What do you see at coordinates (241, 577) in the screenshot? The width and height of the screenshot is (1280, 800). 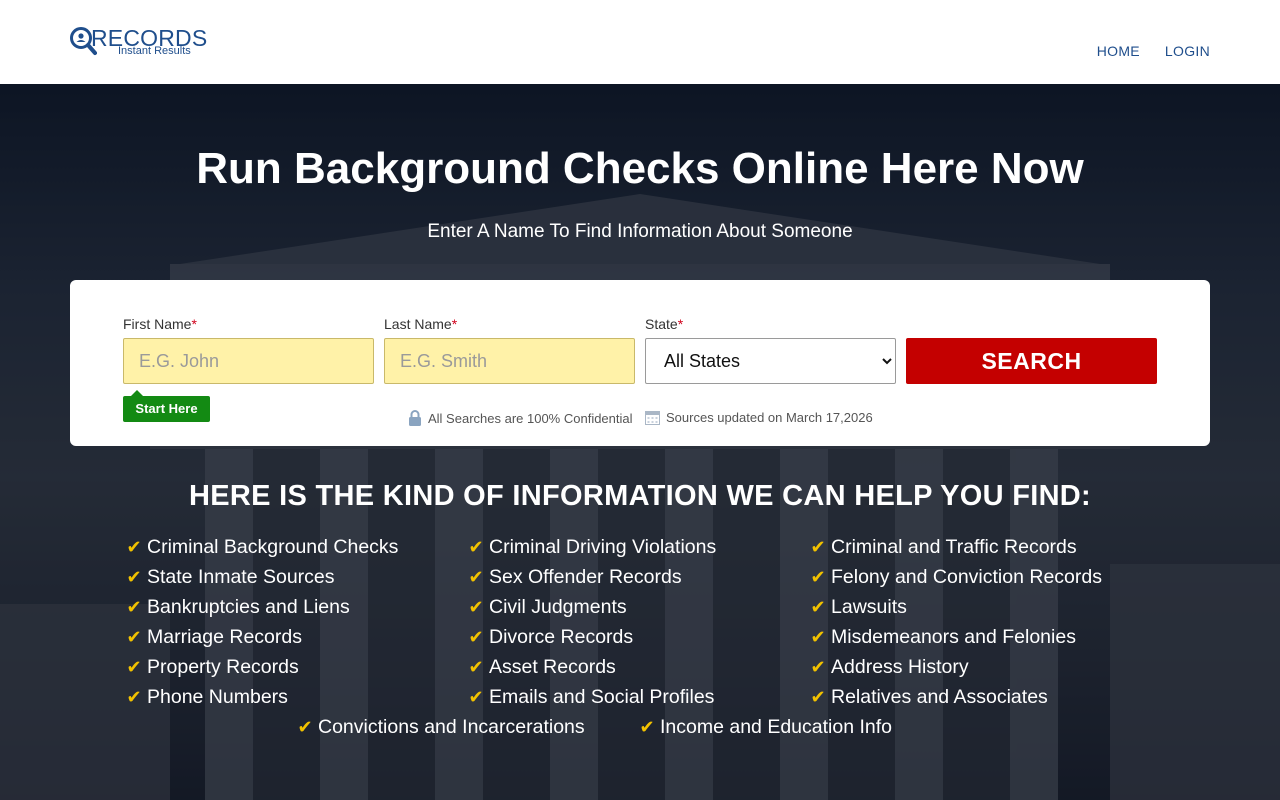 I see `info-item-text: State Inmate Sources` at bounding box center [241, 577].